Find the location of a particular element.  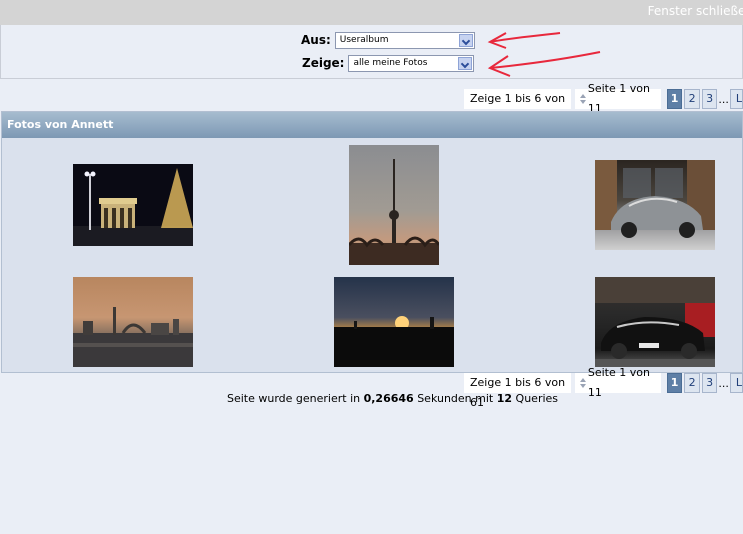

filter-panel: Aus: Useralbum Zeige: alle meine Fotos is located at coordinates (371, 52).